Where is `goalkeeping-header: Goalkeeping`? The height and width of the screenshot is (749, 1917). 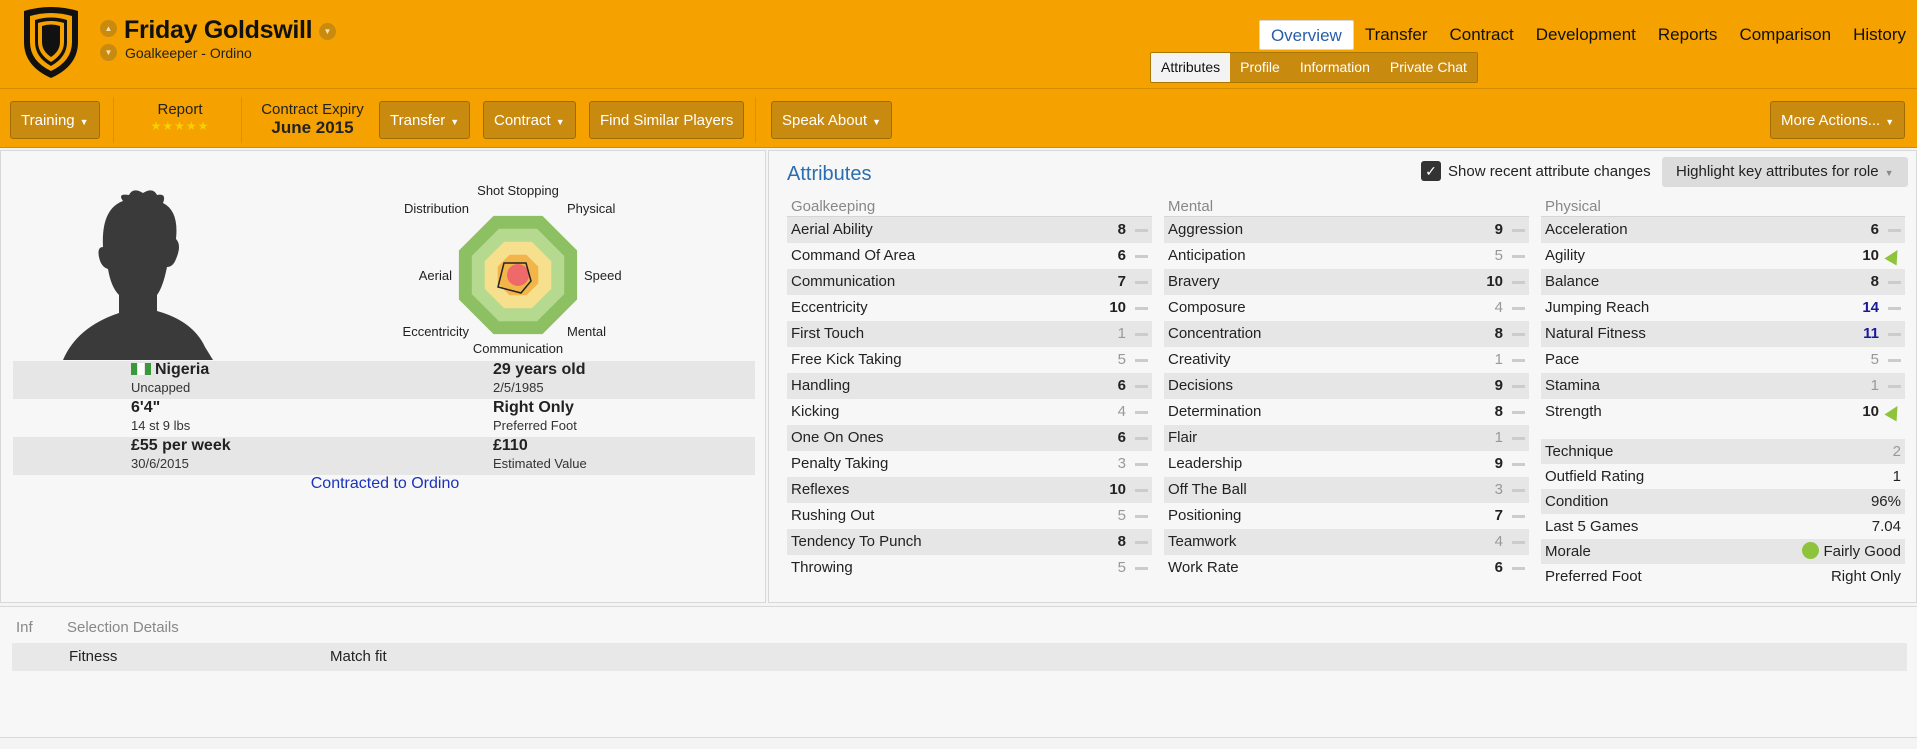
goalkeeping-header: Goalkeeping is located at coordinates (969, 207).